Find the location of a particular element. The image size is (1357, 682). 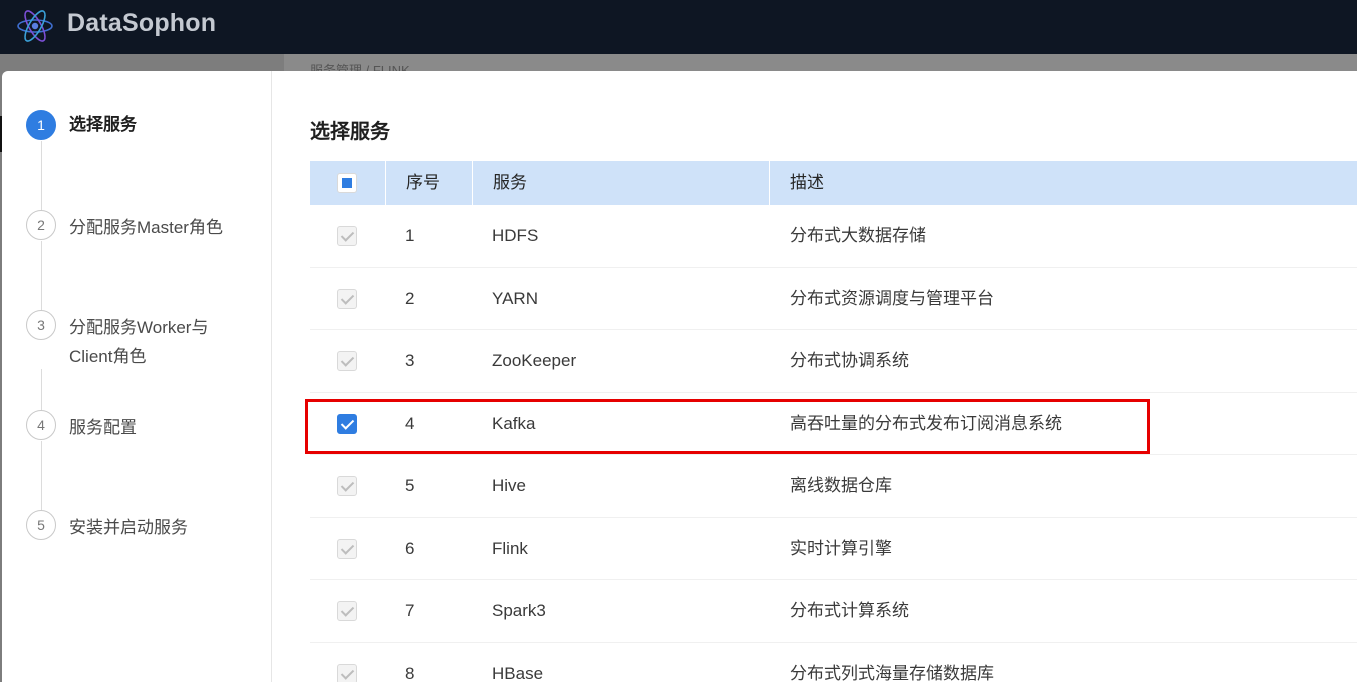

row-no: 6 is located at coordinates (410, 548).